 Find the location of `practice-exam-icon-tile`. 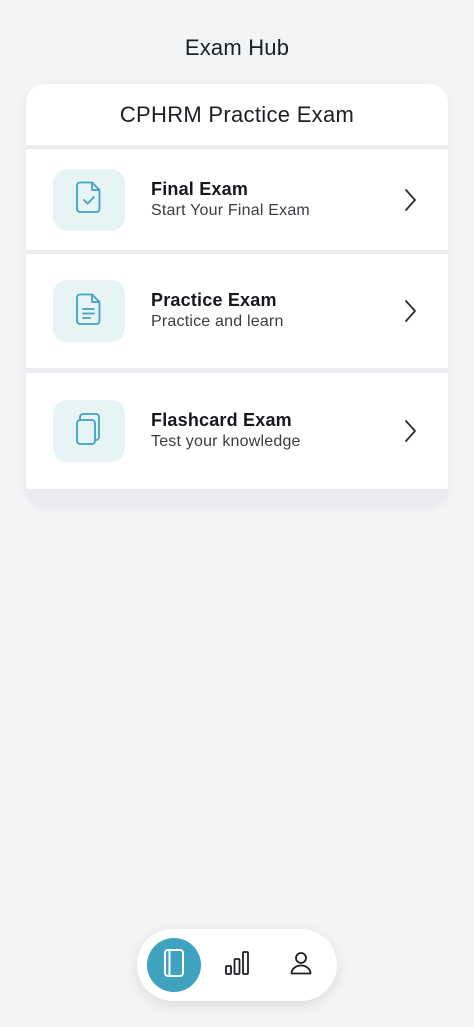

practice-exam-icon-tile is located at coordinates (89, 311).